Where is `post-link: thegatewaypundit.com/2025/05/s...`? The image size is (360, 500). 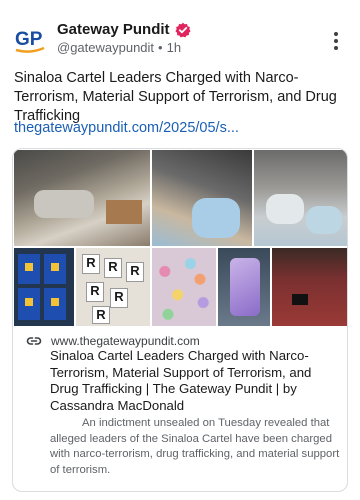 post-link: thegatewaypundit.com/2025/05/s... is located at coordinates (126, 128).